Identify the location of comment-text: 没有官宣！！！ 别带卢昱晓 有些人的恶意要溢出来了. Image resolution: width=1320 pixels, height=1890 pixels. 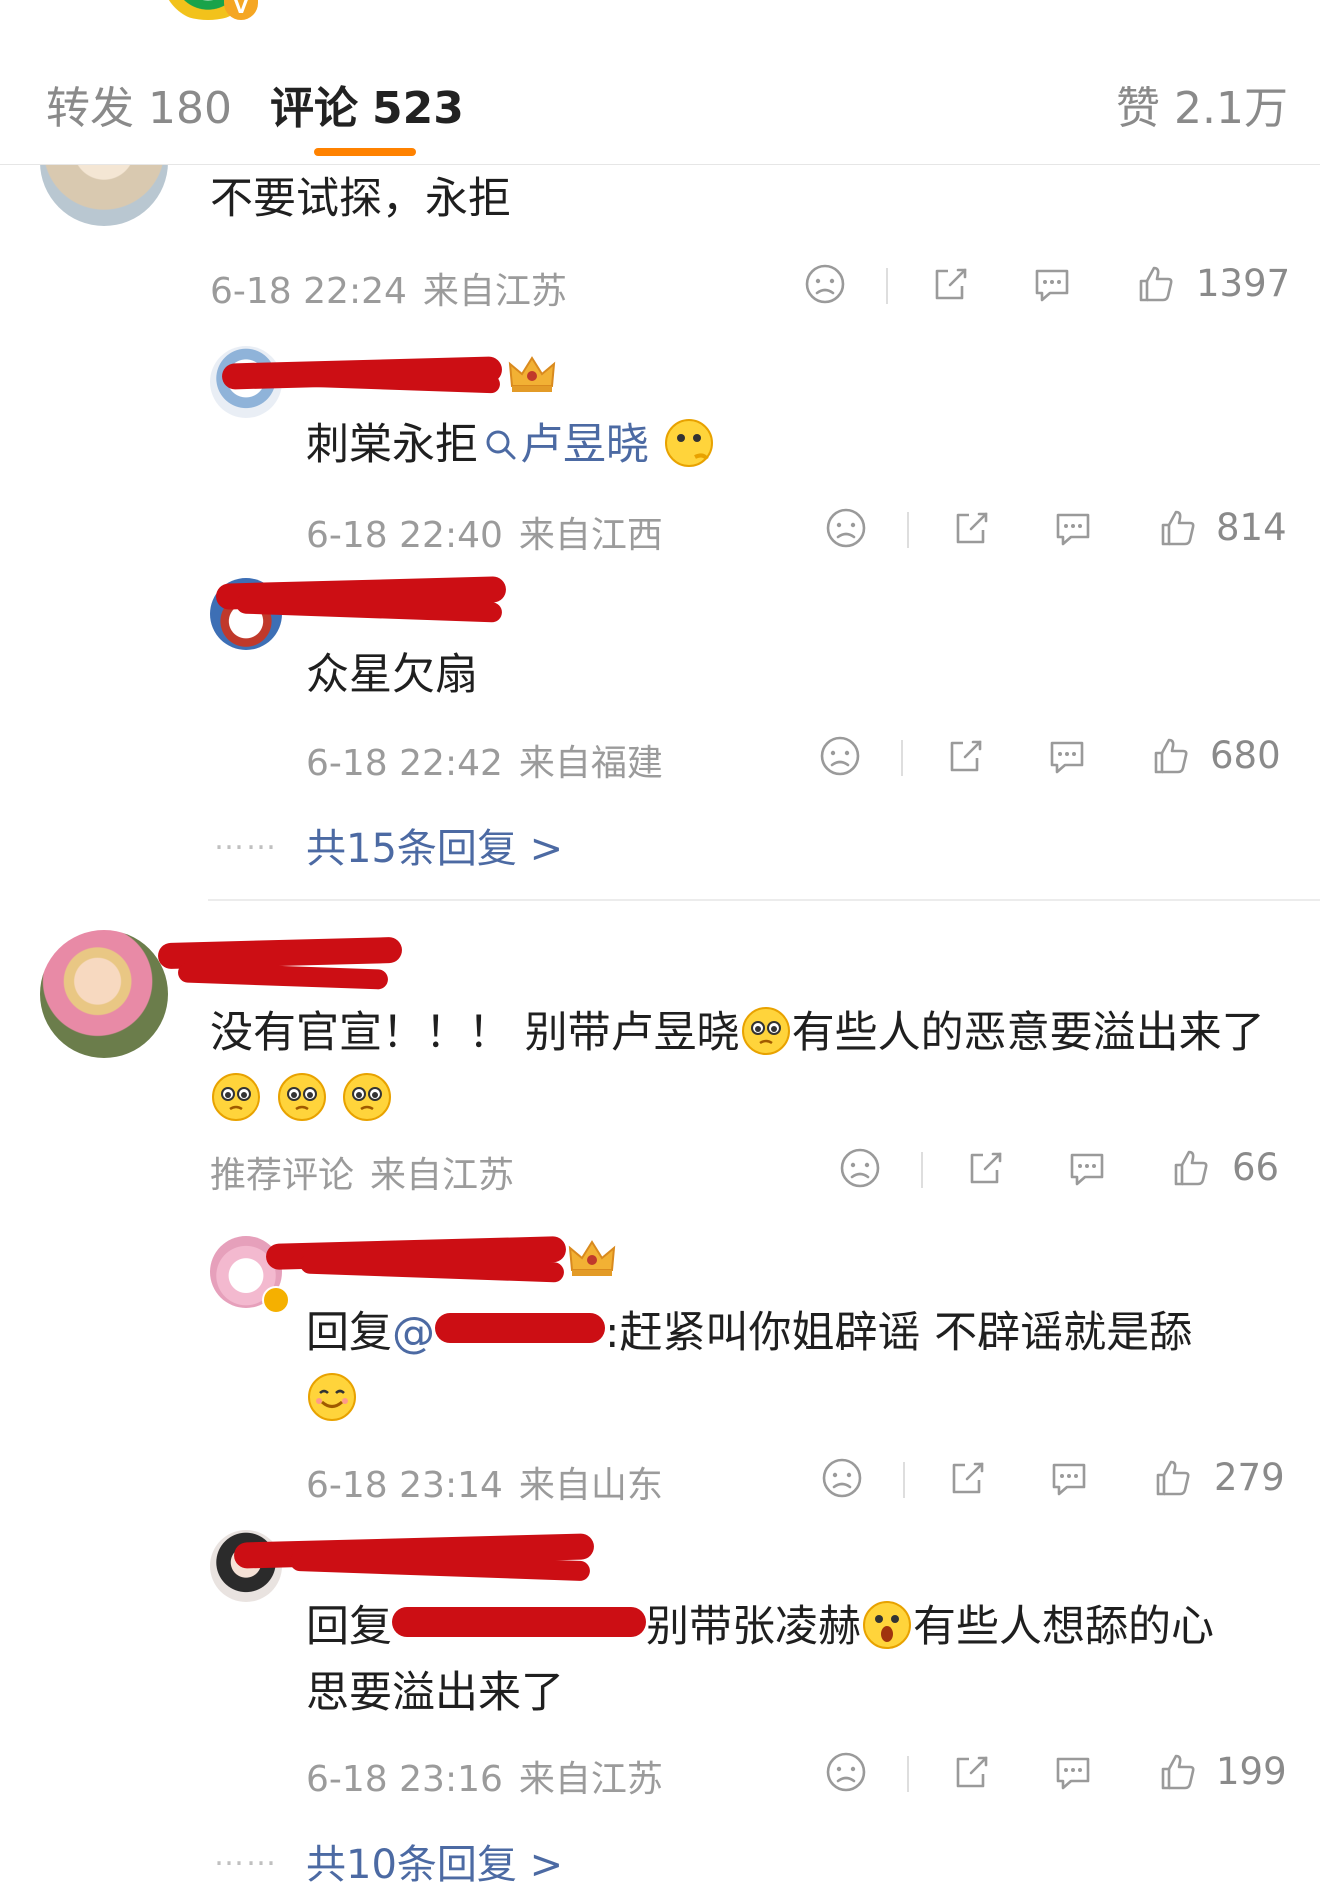
(737, 1033).